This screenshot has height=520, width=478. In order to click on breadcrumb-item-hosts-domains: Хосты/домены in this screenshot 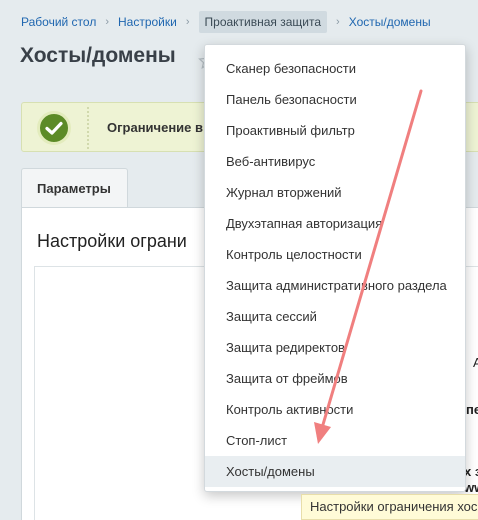, I will do `click(390, 22)`.